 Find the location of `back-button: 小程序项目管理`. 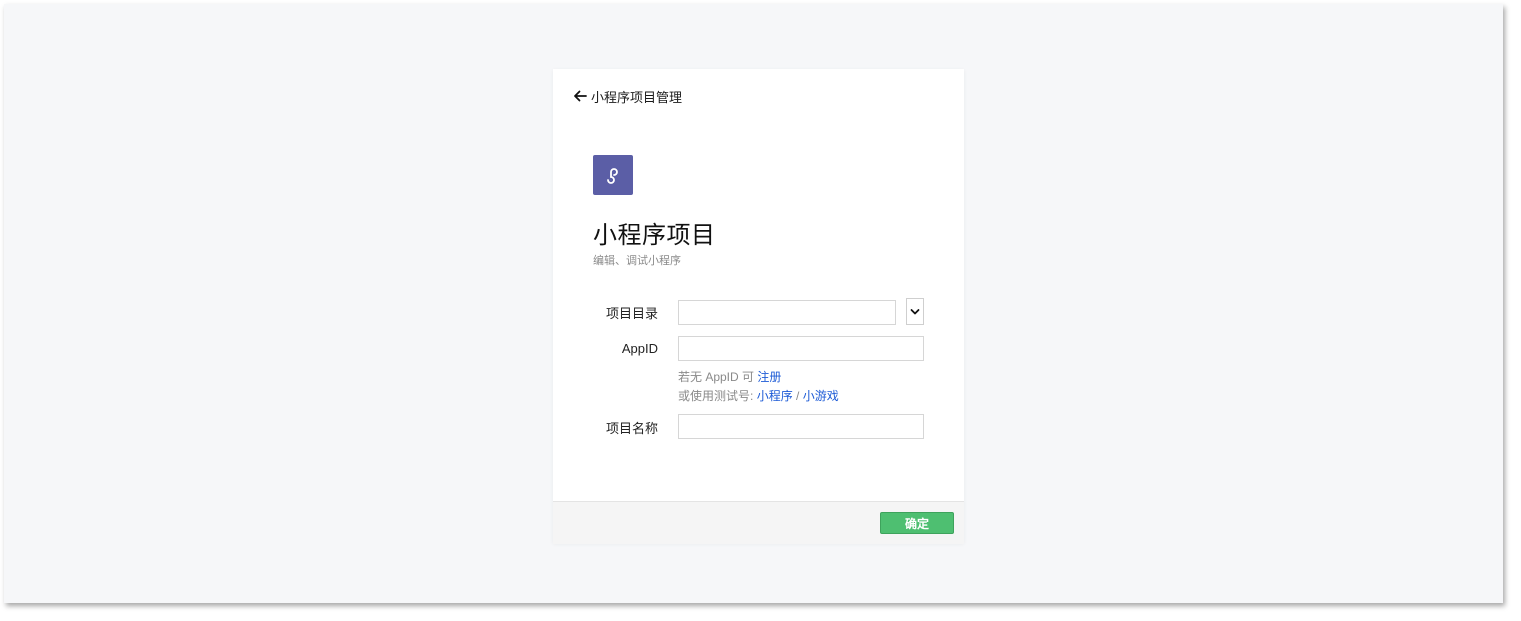

back-button: 小程序项目管理 is located at coordinates (628, 96).